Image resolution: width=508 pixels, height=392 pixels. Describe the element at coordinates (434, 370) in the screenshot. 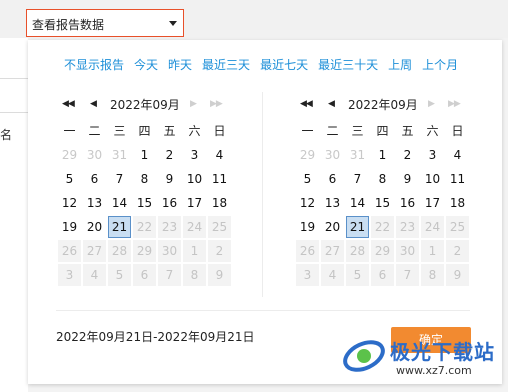

I see `watermark-url: www.xz7.com` at that location.